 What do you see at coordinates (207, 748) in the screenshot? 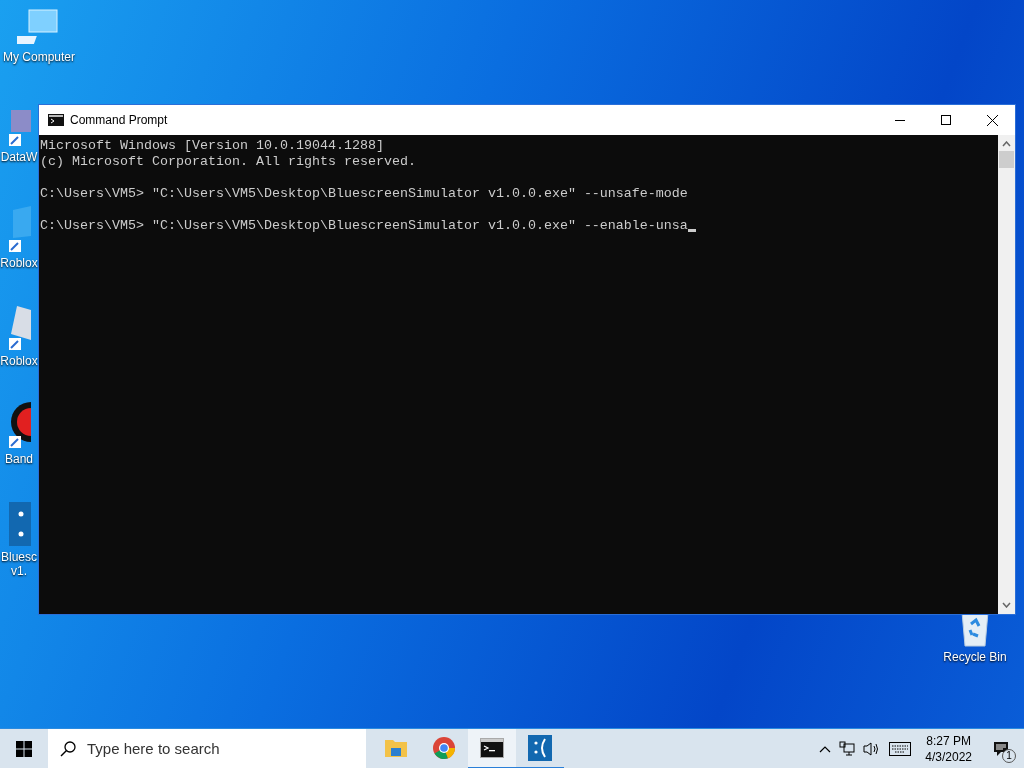
I see `search-field: Type here to search` at bounding box center [207, 748].